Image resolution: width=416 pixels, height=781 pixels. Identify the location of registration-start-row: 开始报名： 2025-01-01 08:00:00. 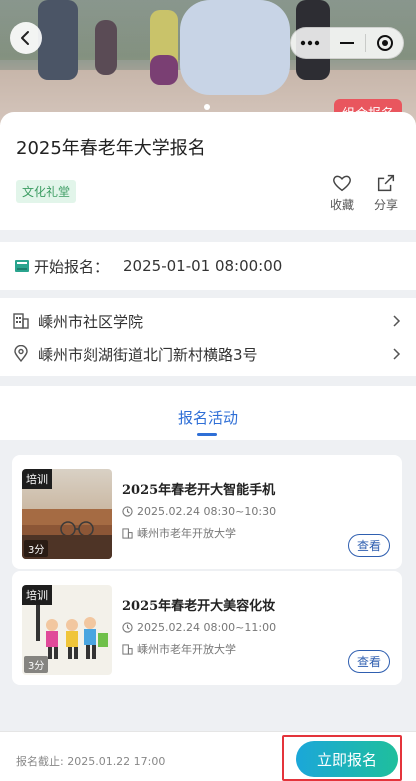
(208, 266).